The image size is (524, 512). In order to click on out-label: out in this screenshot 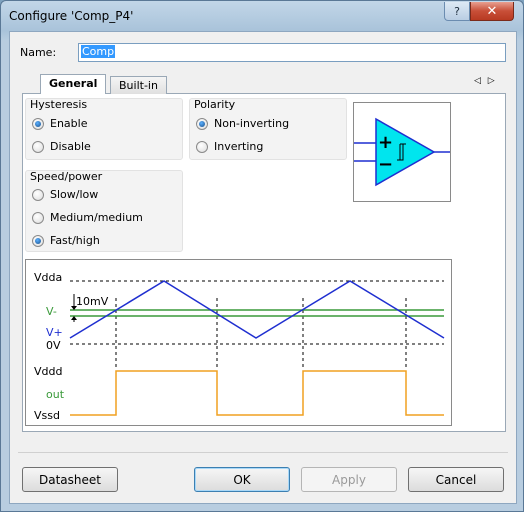, I will do `click(55, 394)`.